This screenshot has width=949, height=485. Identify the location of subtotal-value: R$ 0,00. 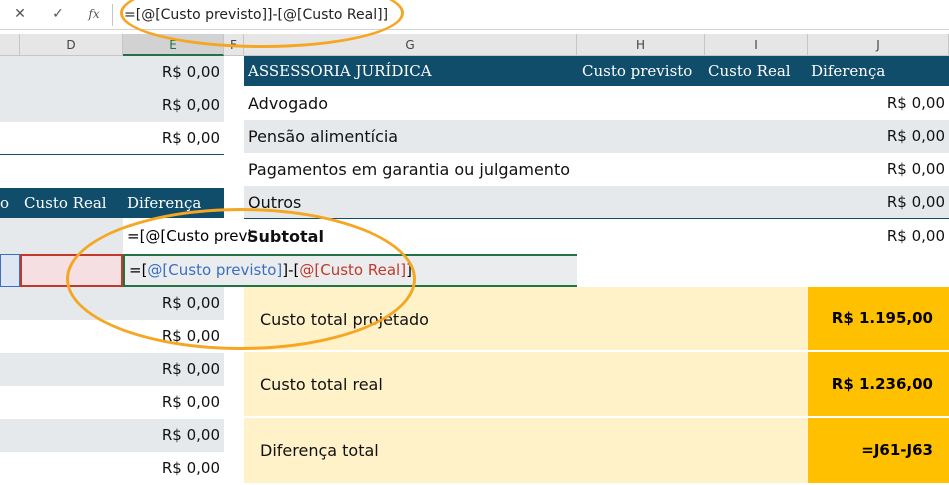
(885, 235).